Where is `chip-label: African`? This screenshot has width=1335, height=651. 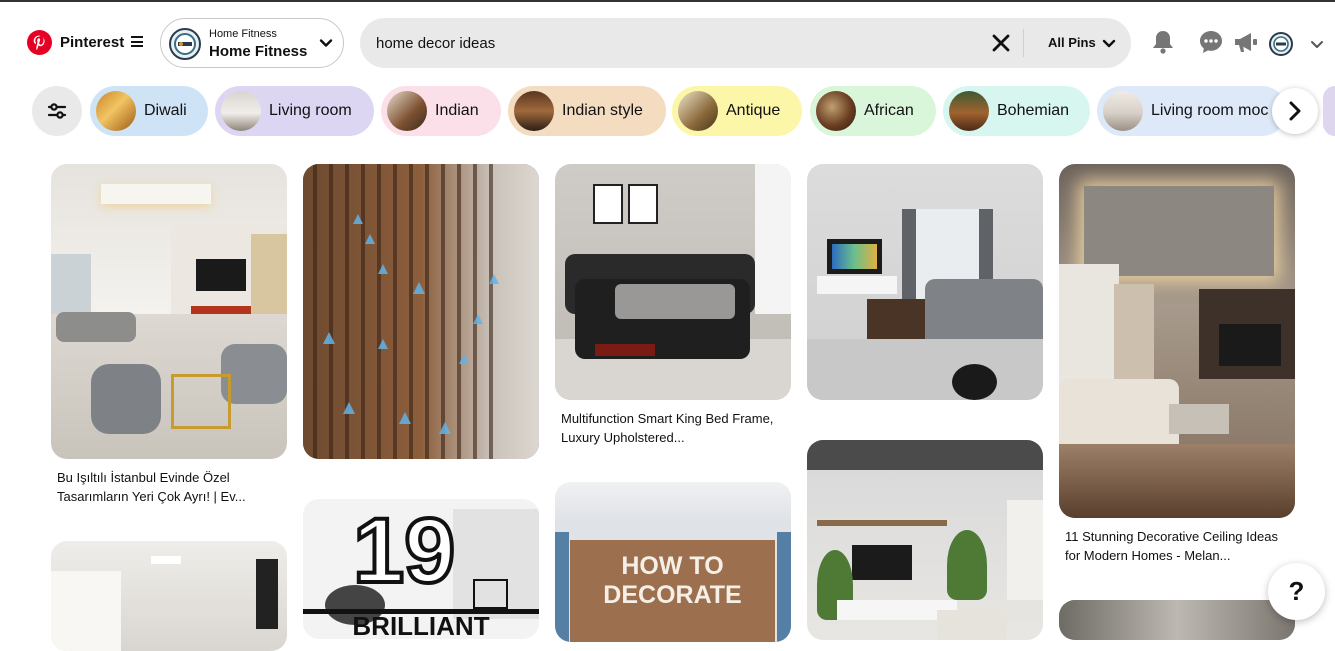
chip-label: African is located at coordinates (889, 110).